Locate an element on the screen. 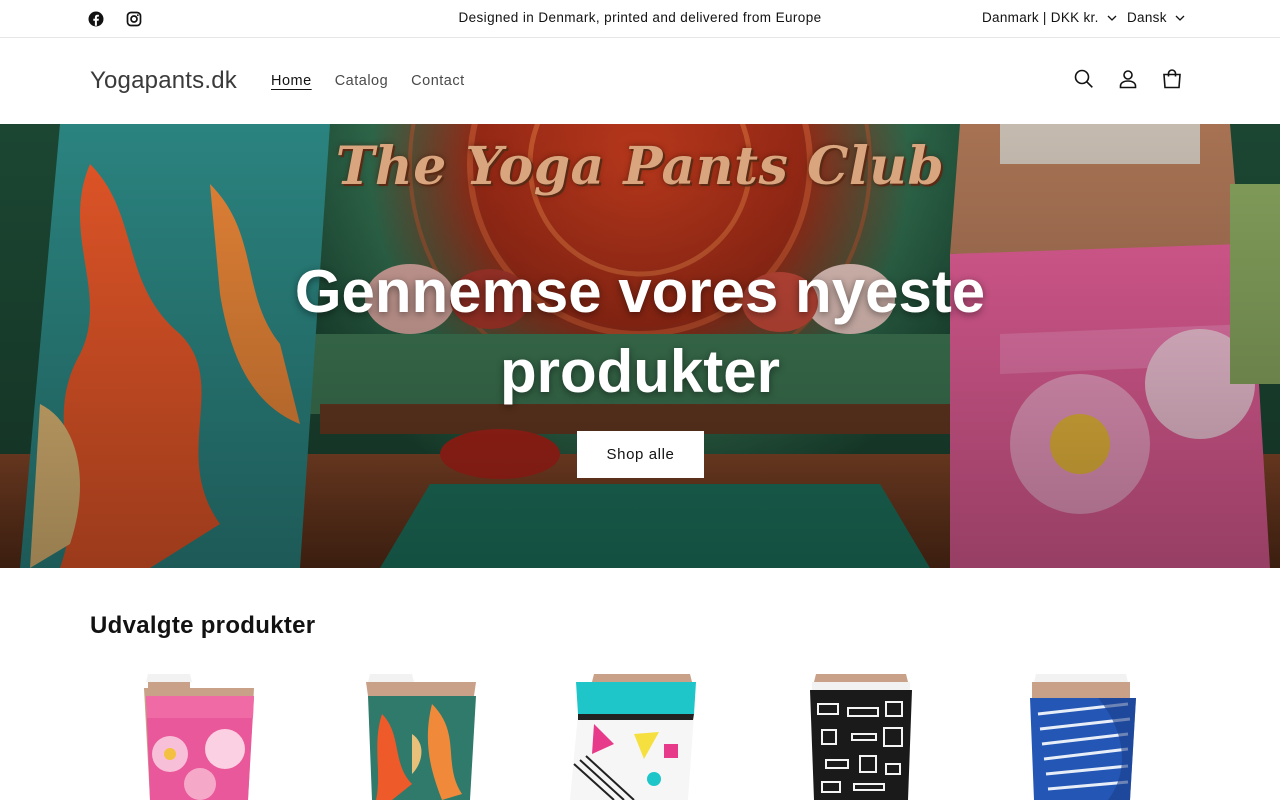  main-nav: Home Catalog Contact is located at coordinates (379, 81).